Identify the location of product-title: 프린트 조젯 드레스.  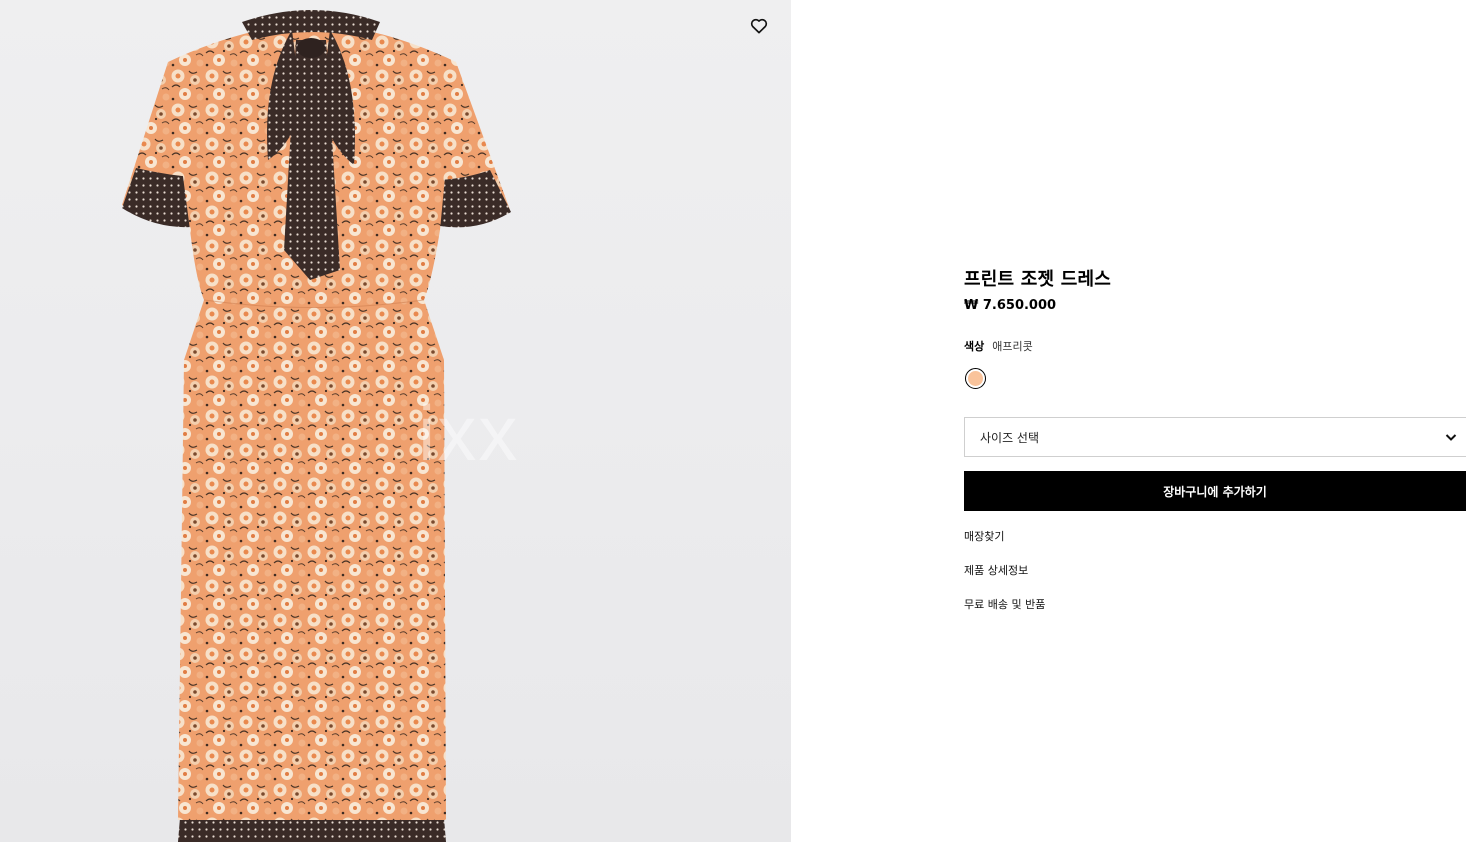
(1038, 279).